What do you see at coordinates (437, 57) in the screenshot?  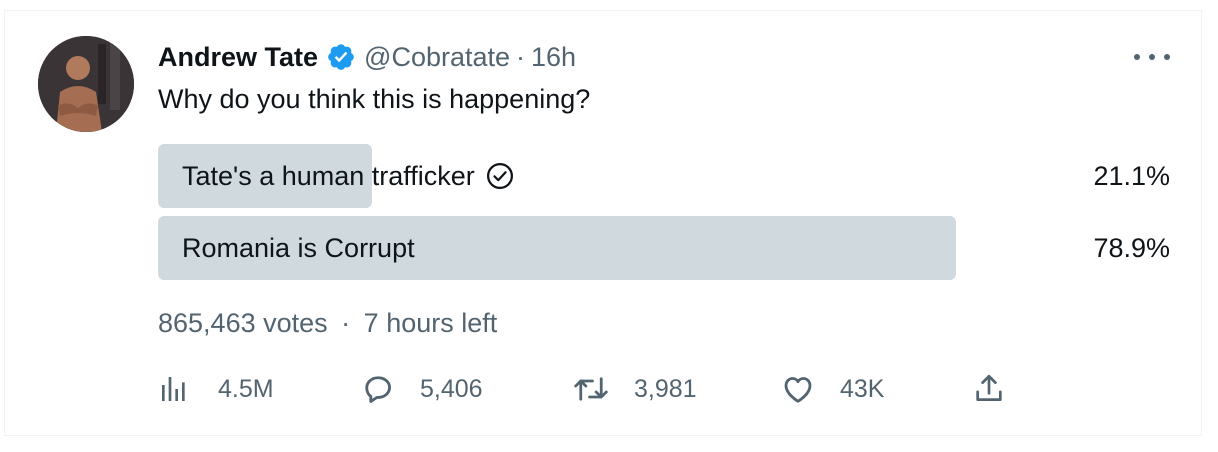 I see `author-handle: @Cobratate` at bounding box center [437, 57].